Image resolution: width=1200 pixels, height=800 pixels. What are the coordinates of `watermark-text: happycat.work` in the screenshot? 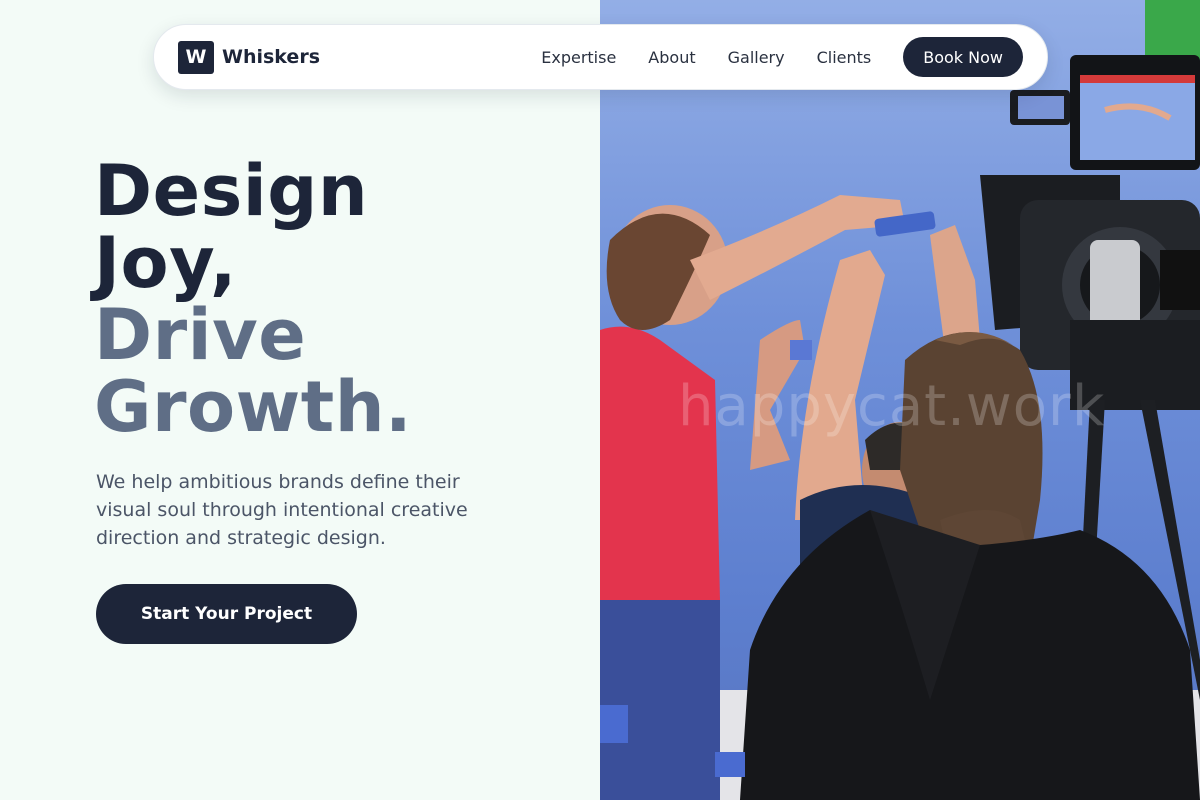 It's located at (892, 406).